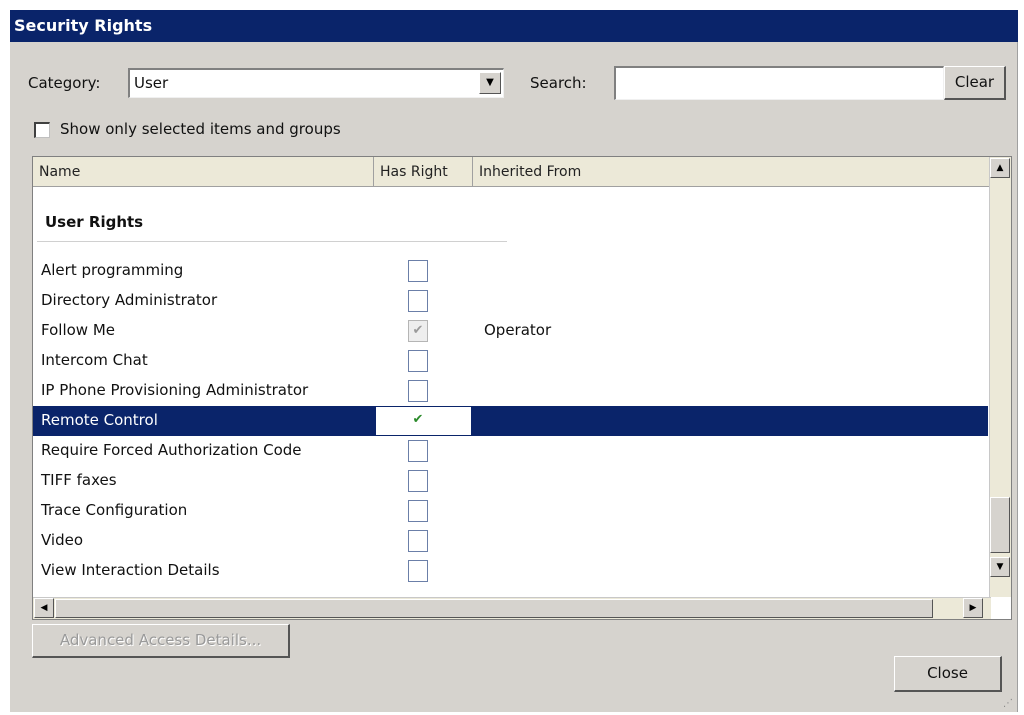 This screenshot has width=1024, height=715. I want to click on resize-grip-icon: ⋰, so click(1009, 704).